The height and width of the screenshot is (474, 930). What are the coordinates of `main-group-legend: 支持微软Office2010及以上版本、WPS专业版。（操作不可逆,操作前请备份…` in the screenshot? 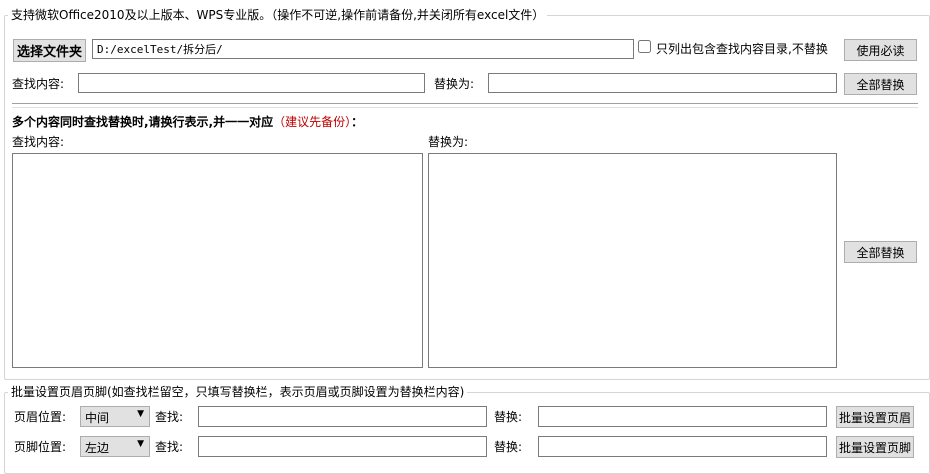 It's located at (278, 15).